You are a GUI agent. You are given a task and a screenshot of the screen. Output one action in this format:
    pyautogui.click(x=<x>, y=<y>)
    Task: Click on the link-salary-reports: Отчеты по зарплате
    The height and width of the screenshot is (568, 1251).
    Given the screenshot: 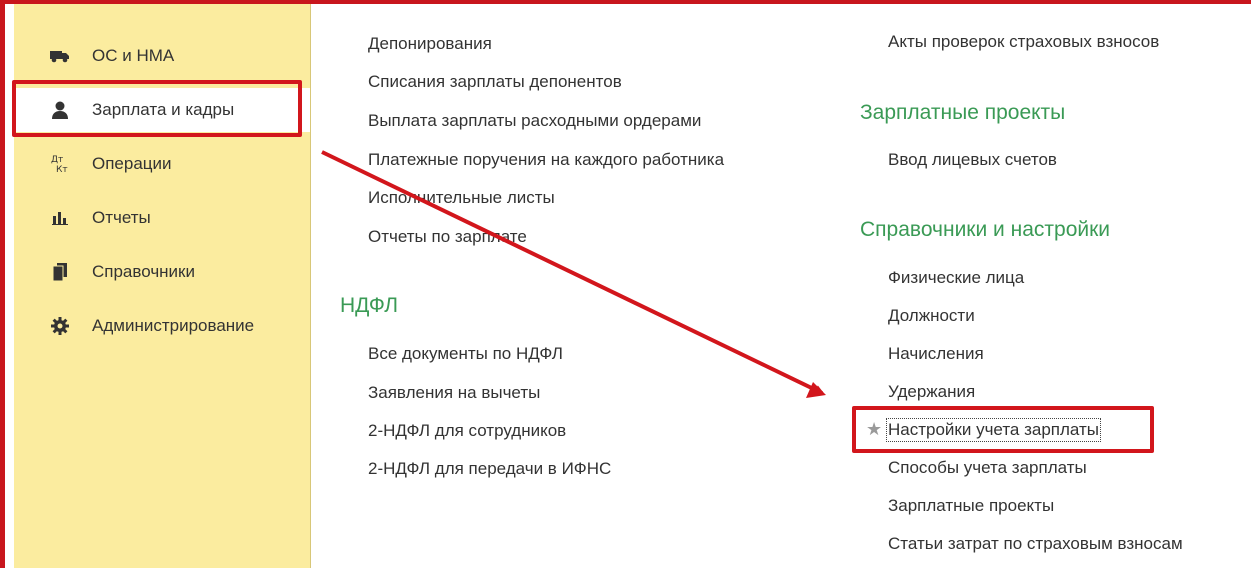 What is the action you would take?
    pyautogui.click(x=447, y=237)
    